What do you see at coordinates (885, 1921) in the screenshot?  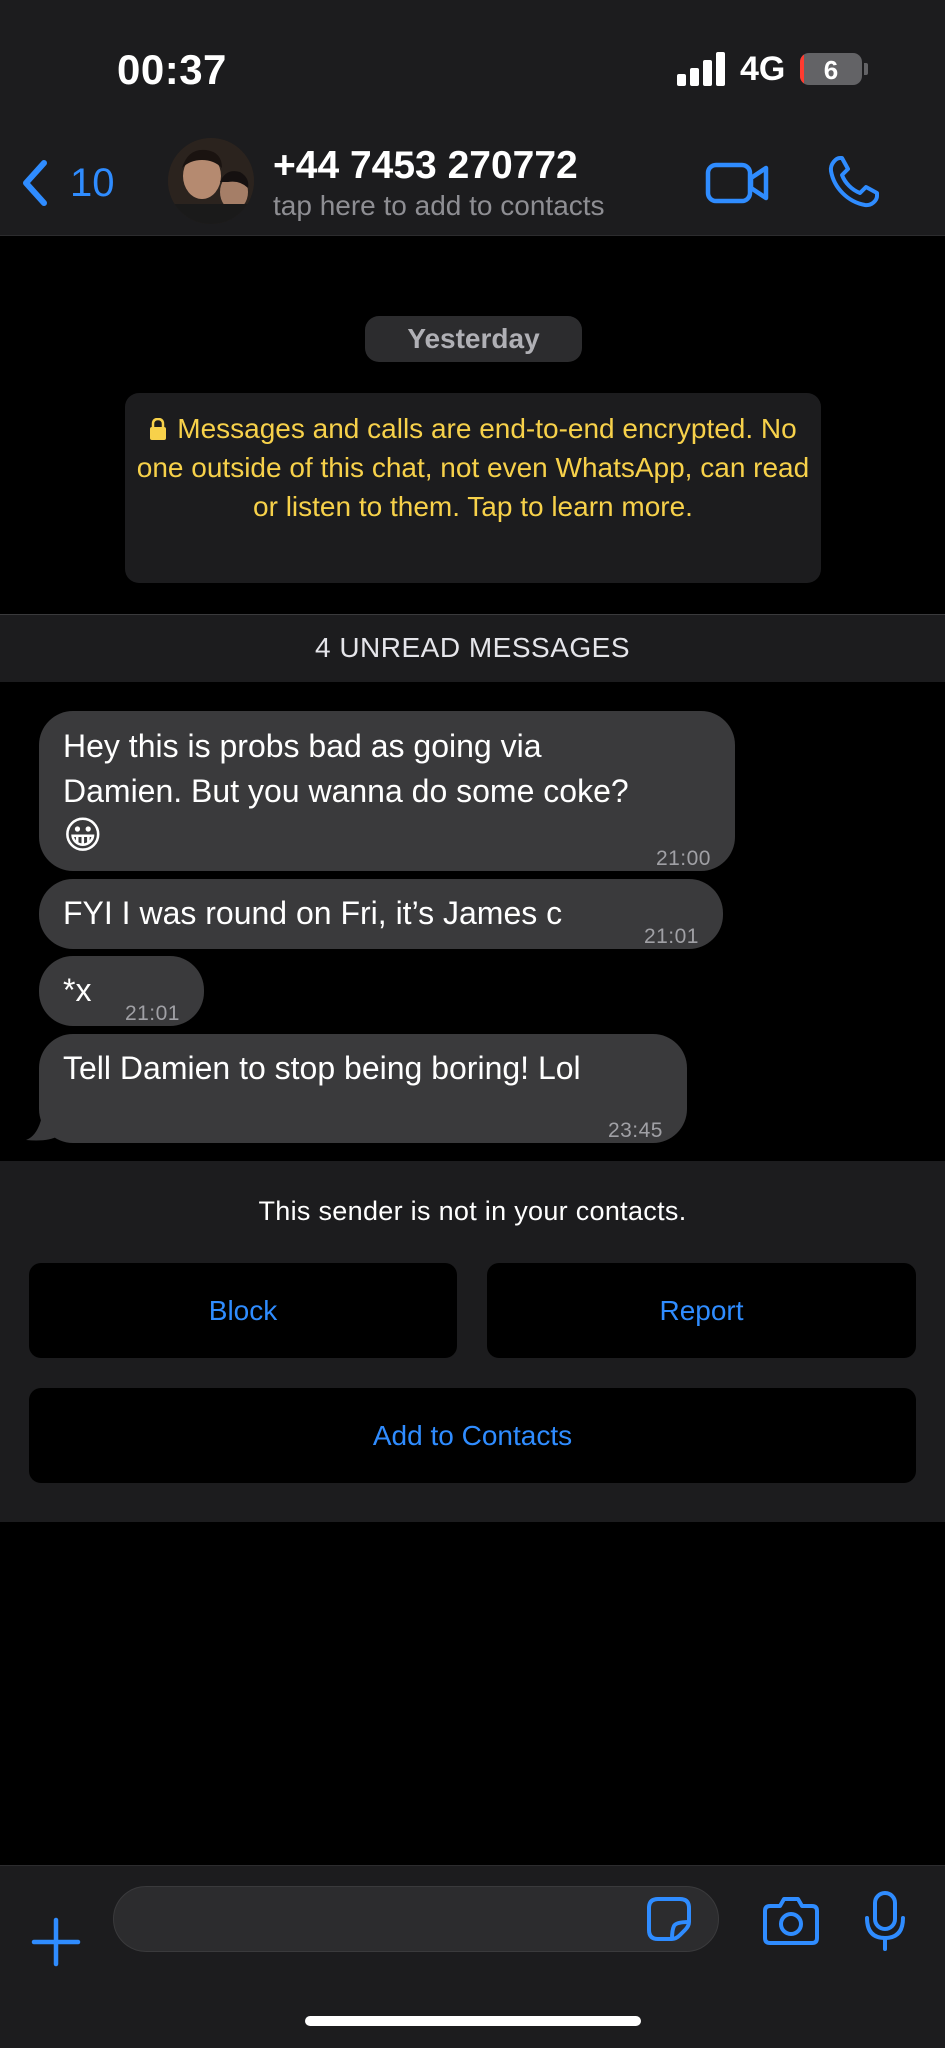 I see `microphone-icon` at bounding box center [885, 1921].